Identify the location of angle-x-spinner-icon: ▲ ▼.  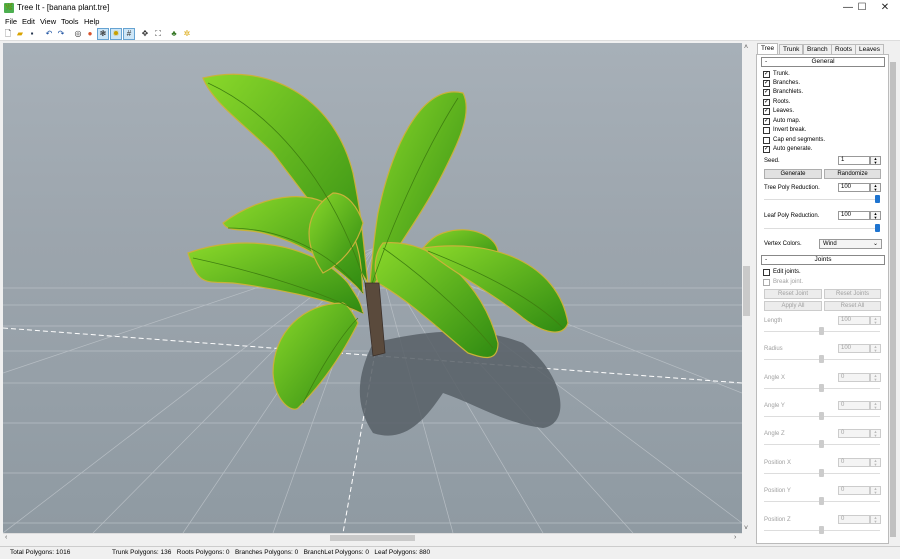
(875, 377).